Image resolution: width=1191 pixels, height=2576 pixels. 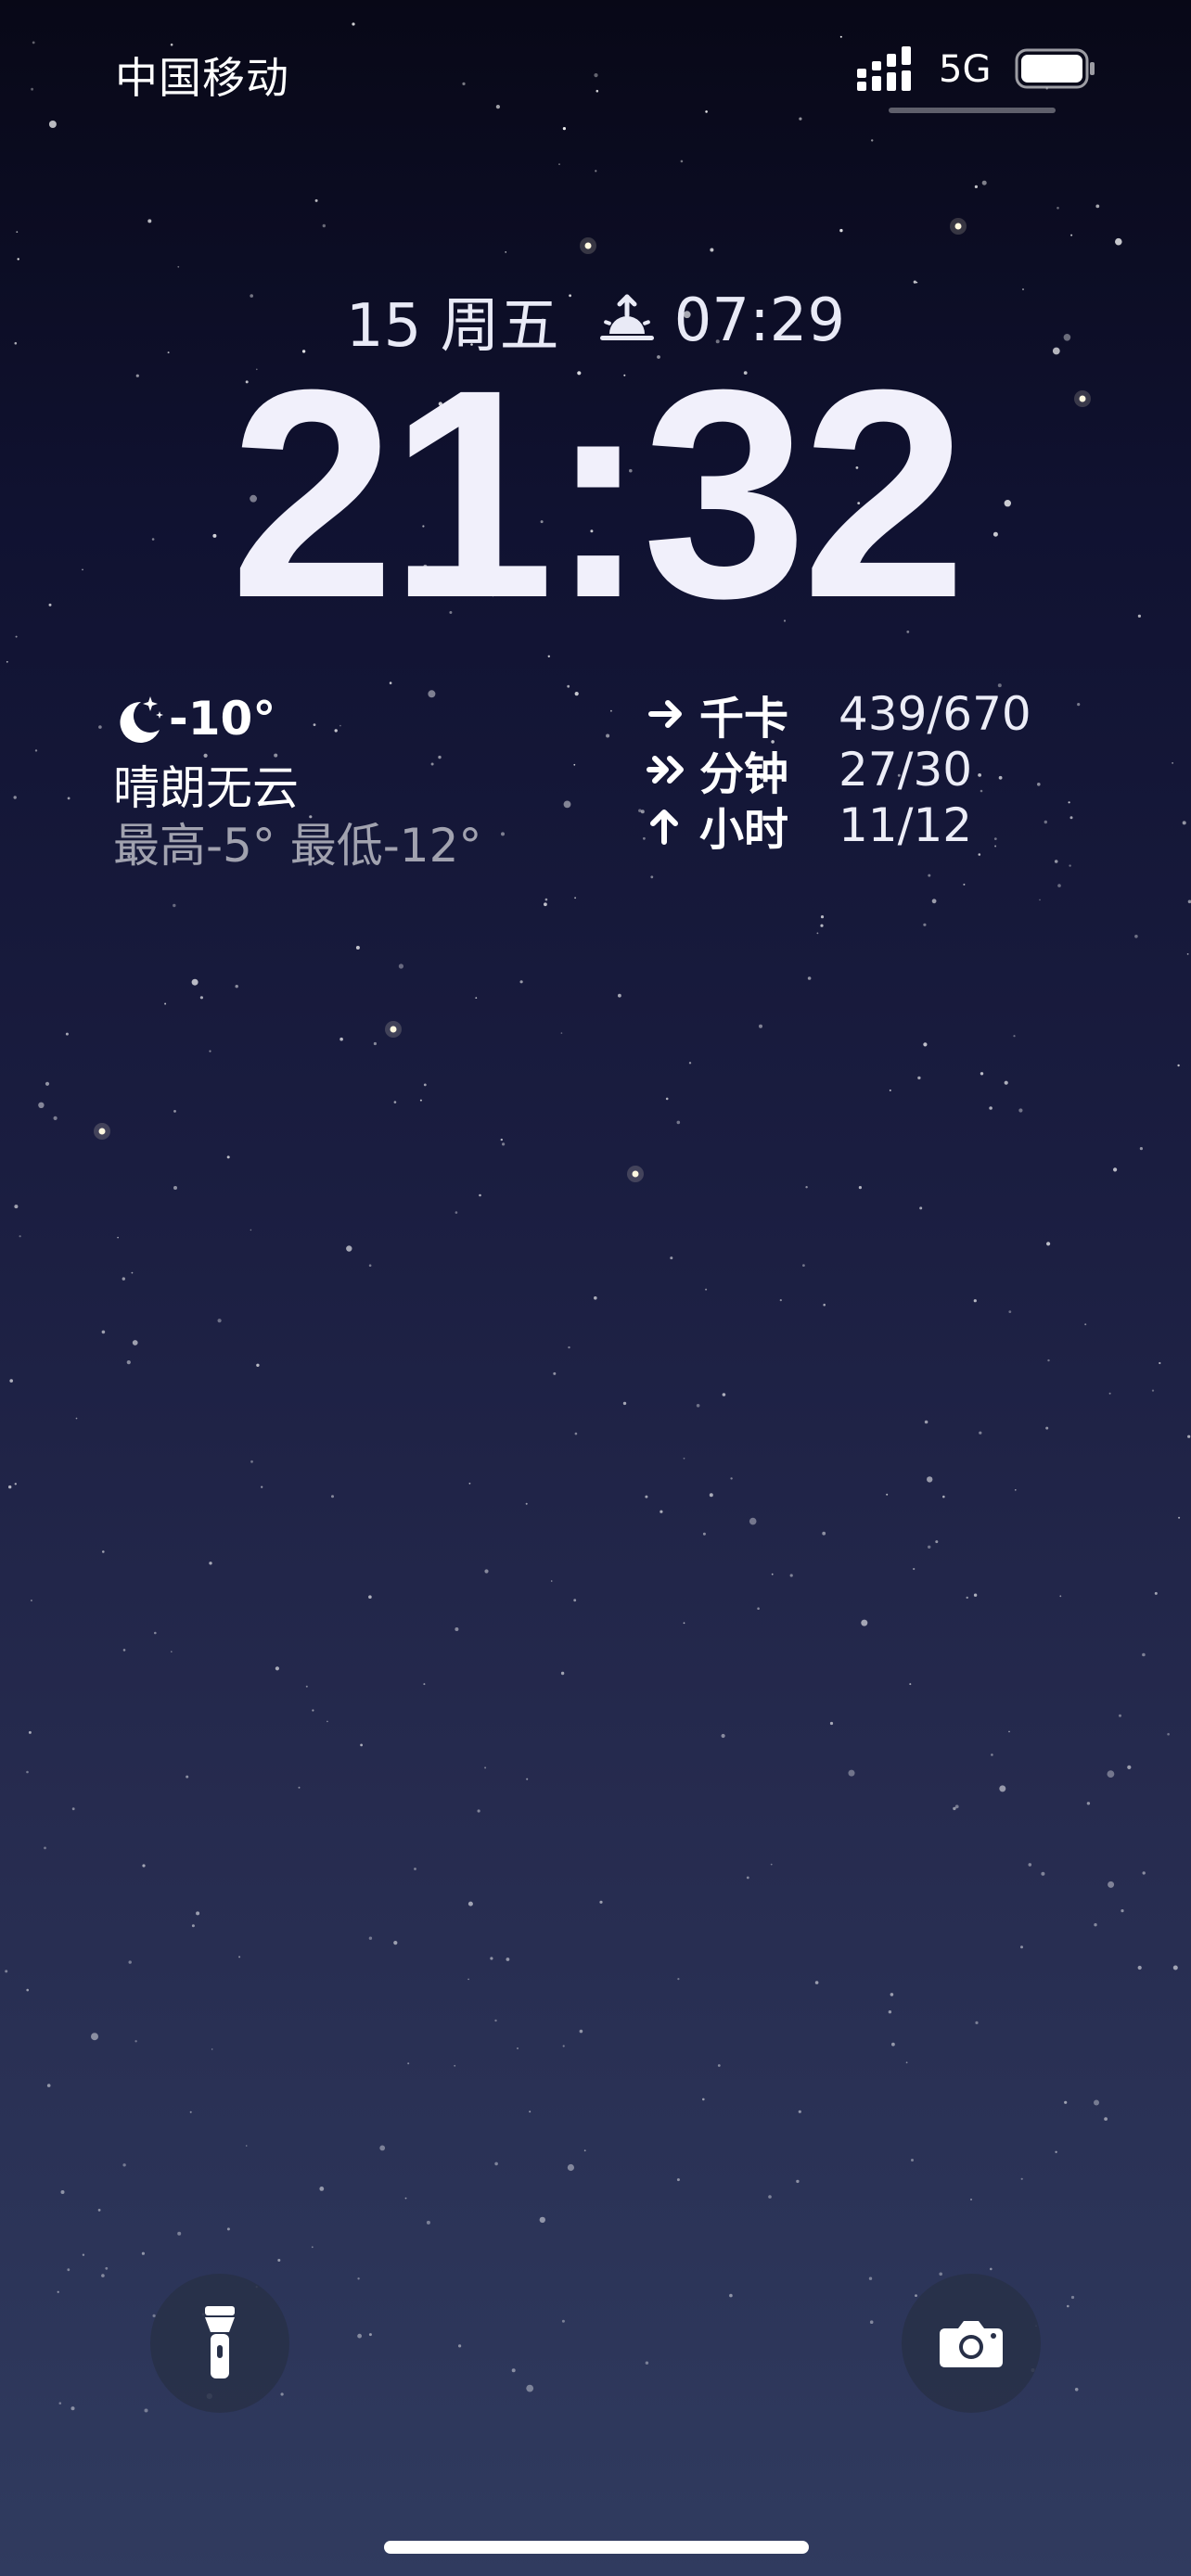 I want to click on activity-row-move: 千卡 439/670, so click(x=868, y=715).